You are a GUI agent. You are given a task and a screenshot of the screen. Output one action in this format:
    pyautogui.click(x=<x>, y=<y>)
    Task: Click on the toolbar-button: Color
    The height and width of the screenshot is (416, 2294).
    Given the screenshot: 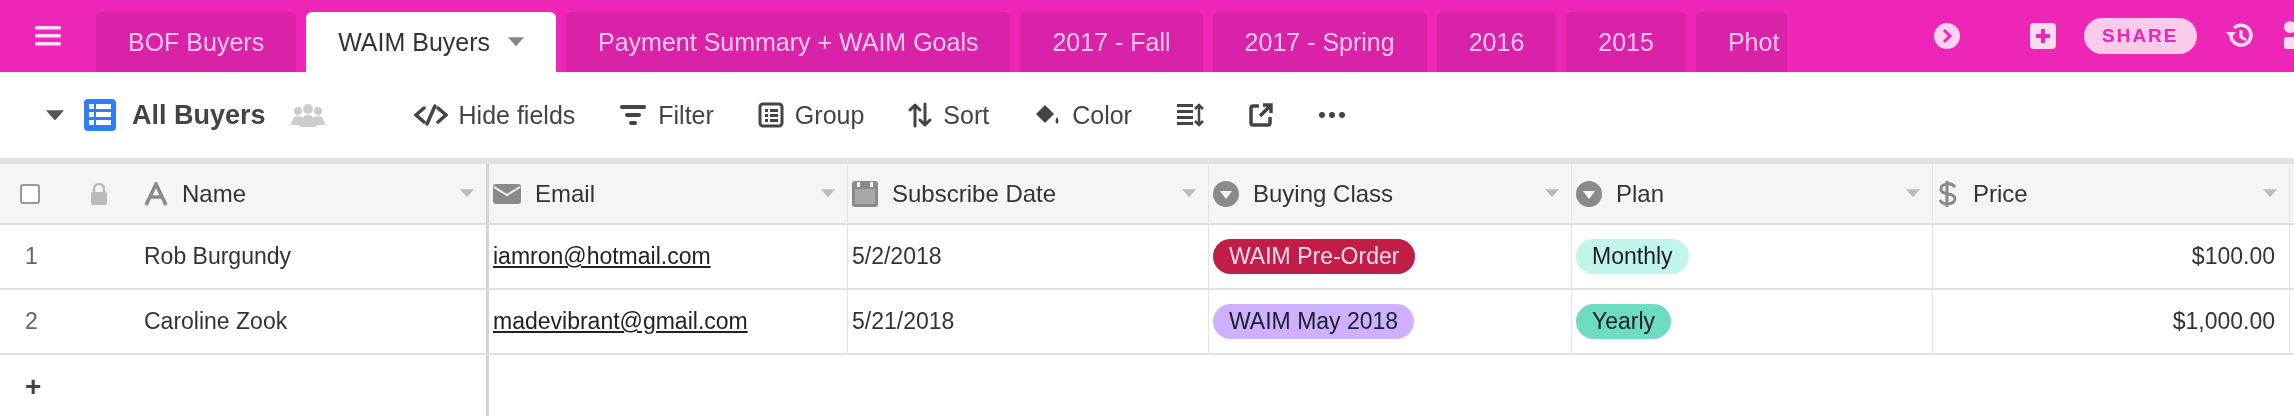 What is the action you would take?
    pyautogui.click(x=1082, y=115)
    